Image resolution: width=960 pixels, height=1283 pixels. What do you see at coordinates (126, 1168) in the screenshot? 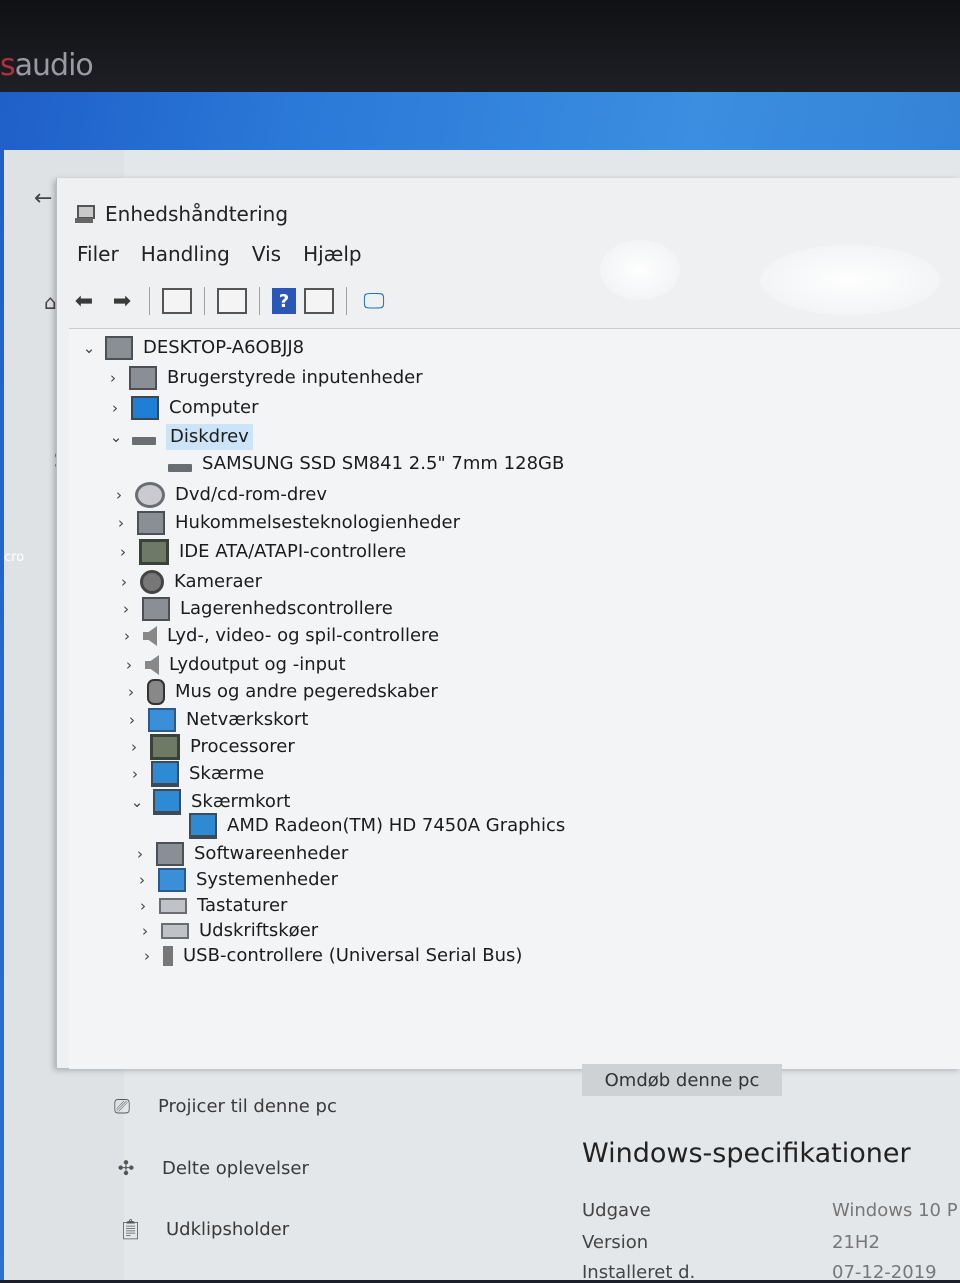
I see `share-icon: ✣` at bounding box center [126, 1168].